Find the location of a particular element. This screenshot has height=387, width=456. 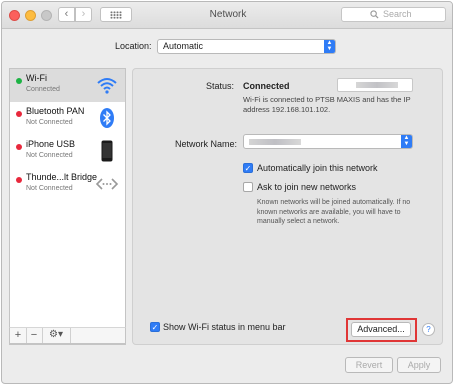

gear-icon: ⚙▾ is located at coordinates (56, 335).